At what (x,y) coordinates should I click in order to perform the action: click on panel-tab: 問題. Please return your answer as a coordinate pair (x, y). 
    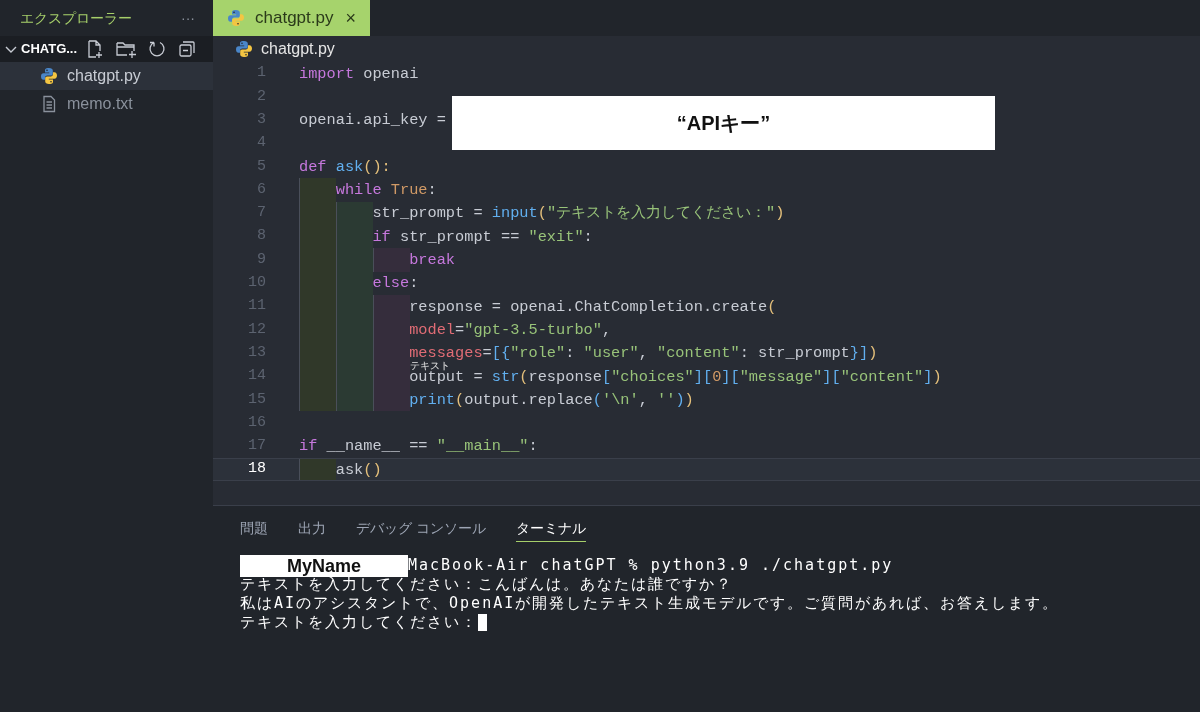
    Looking at the image, I should click on (254, 530).